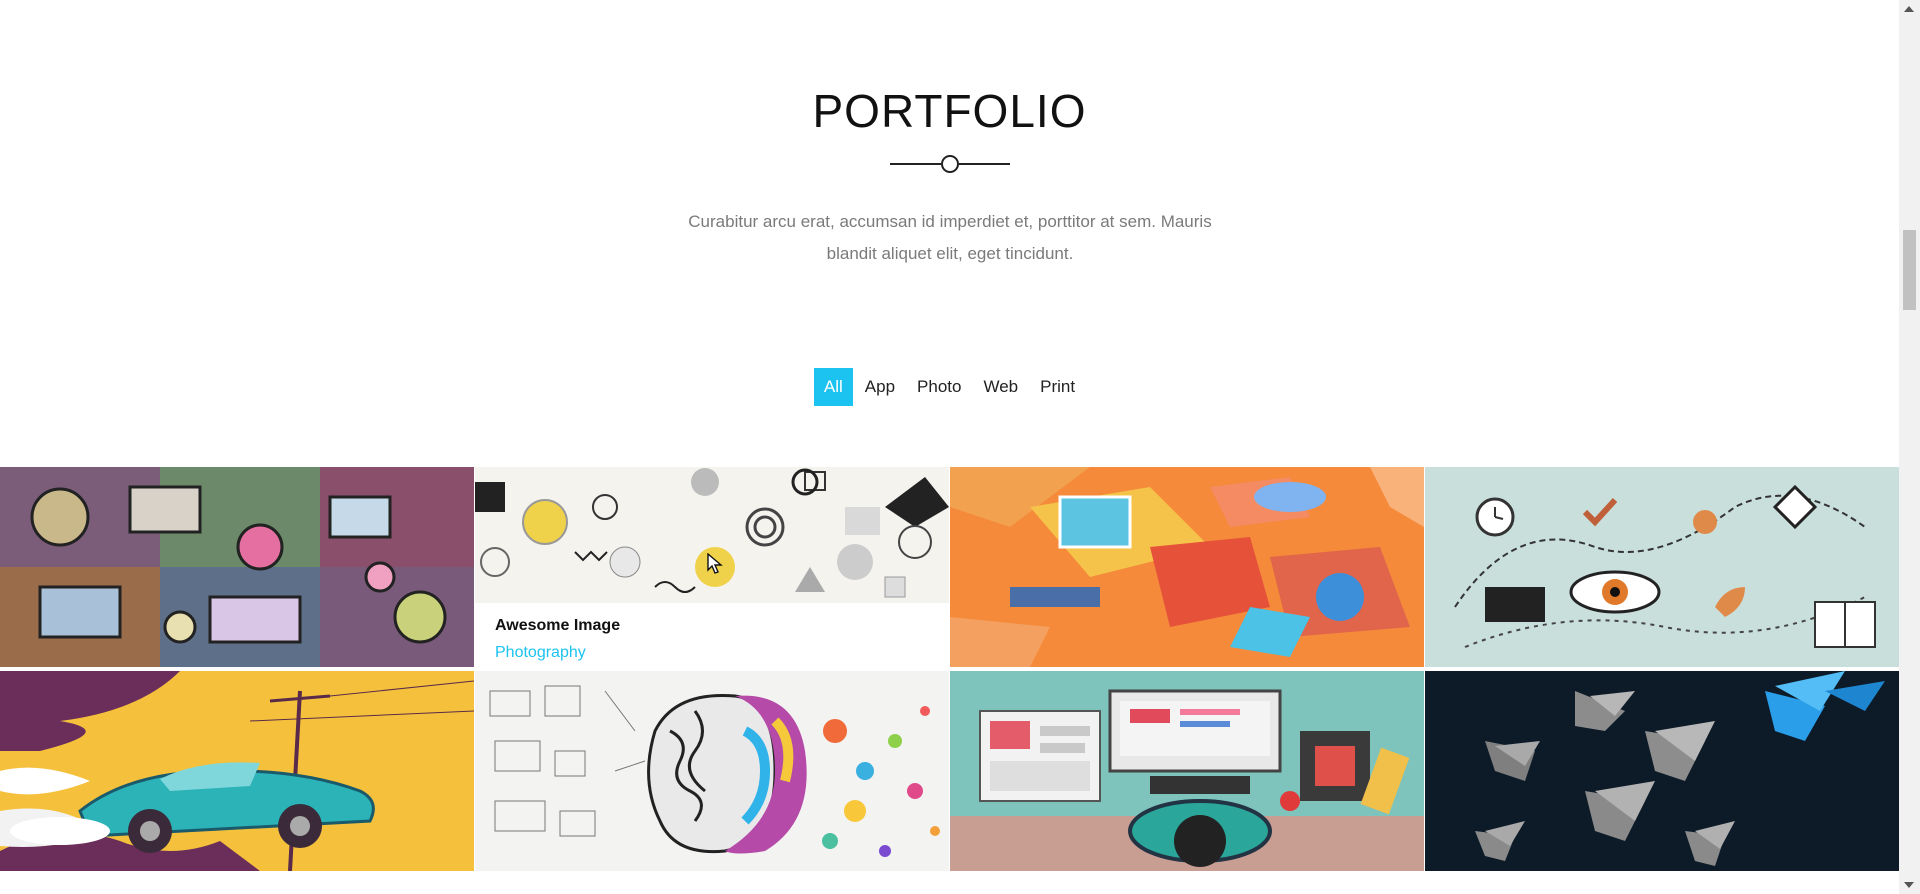 The height and width of the screenshot is (894, 1920). What do you see at coordinates (715, 563) in the screenshot?
I see `mouse-pointer-icon` at bounding box center [715, 563].